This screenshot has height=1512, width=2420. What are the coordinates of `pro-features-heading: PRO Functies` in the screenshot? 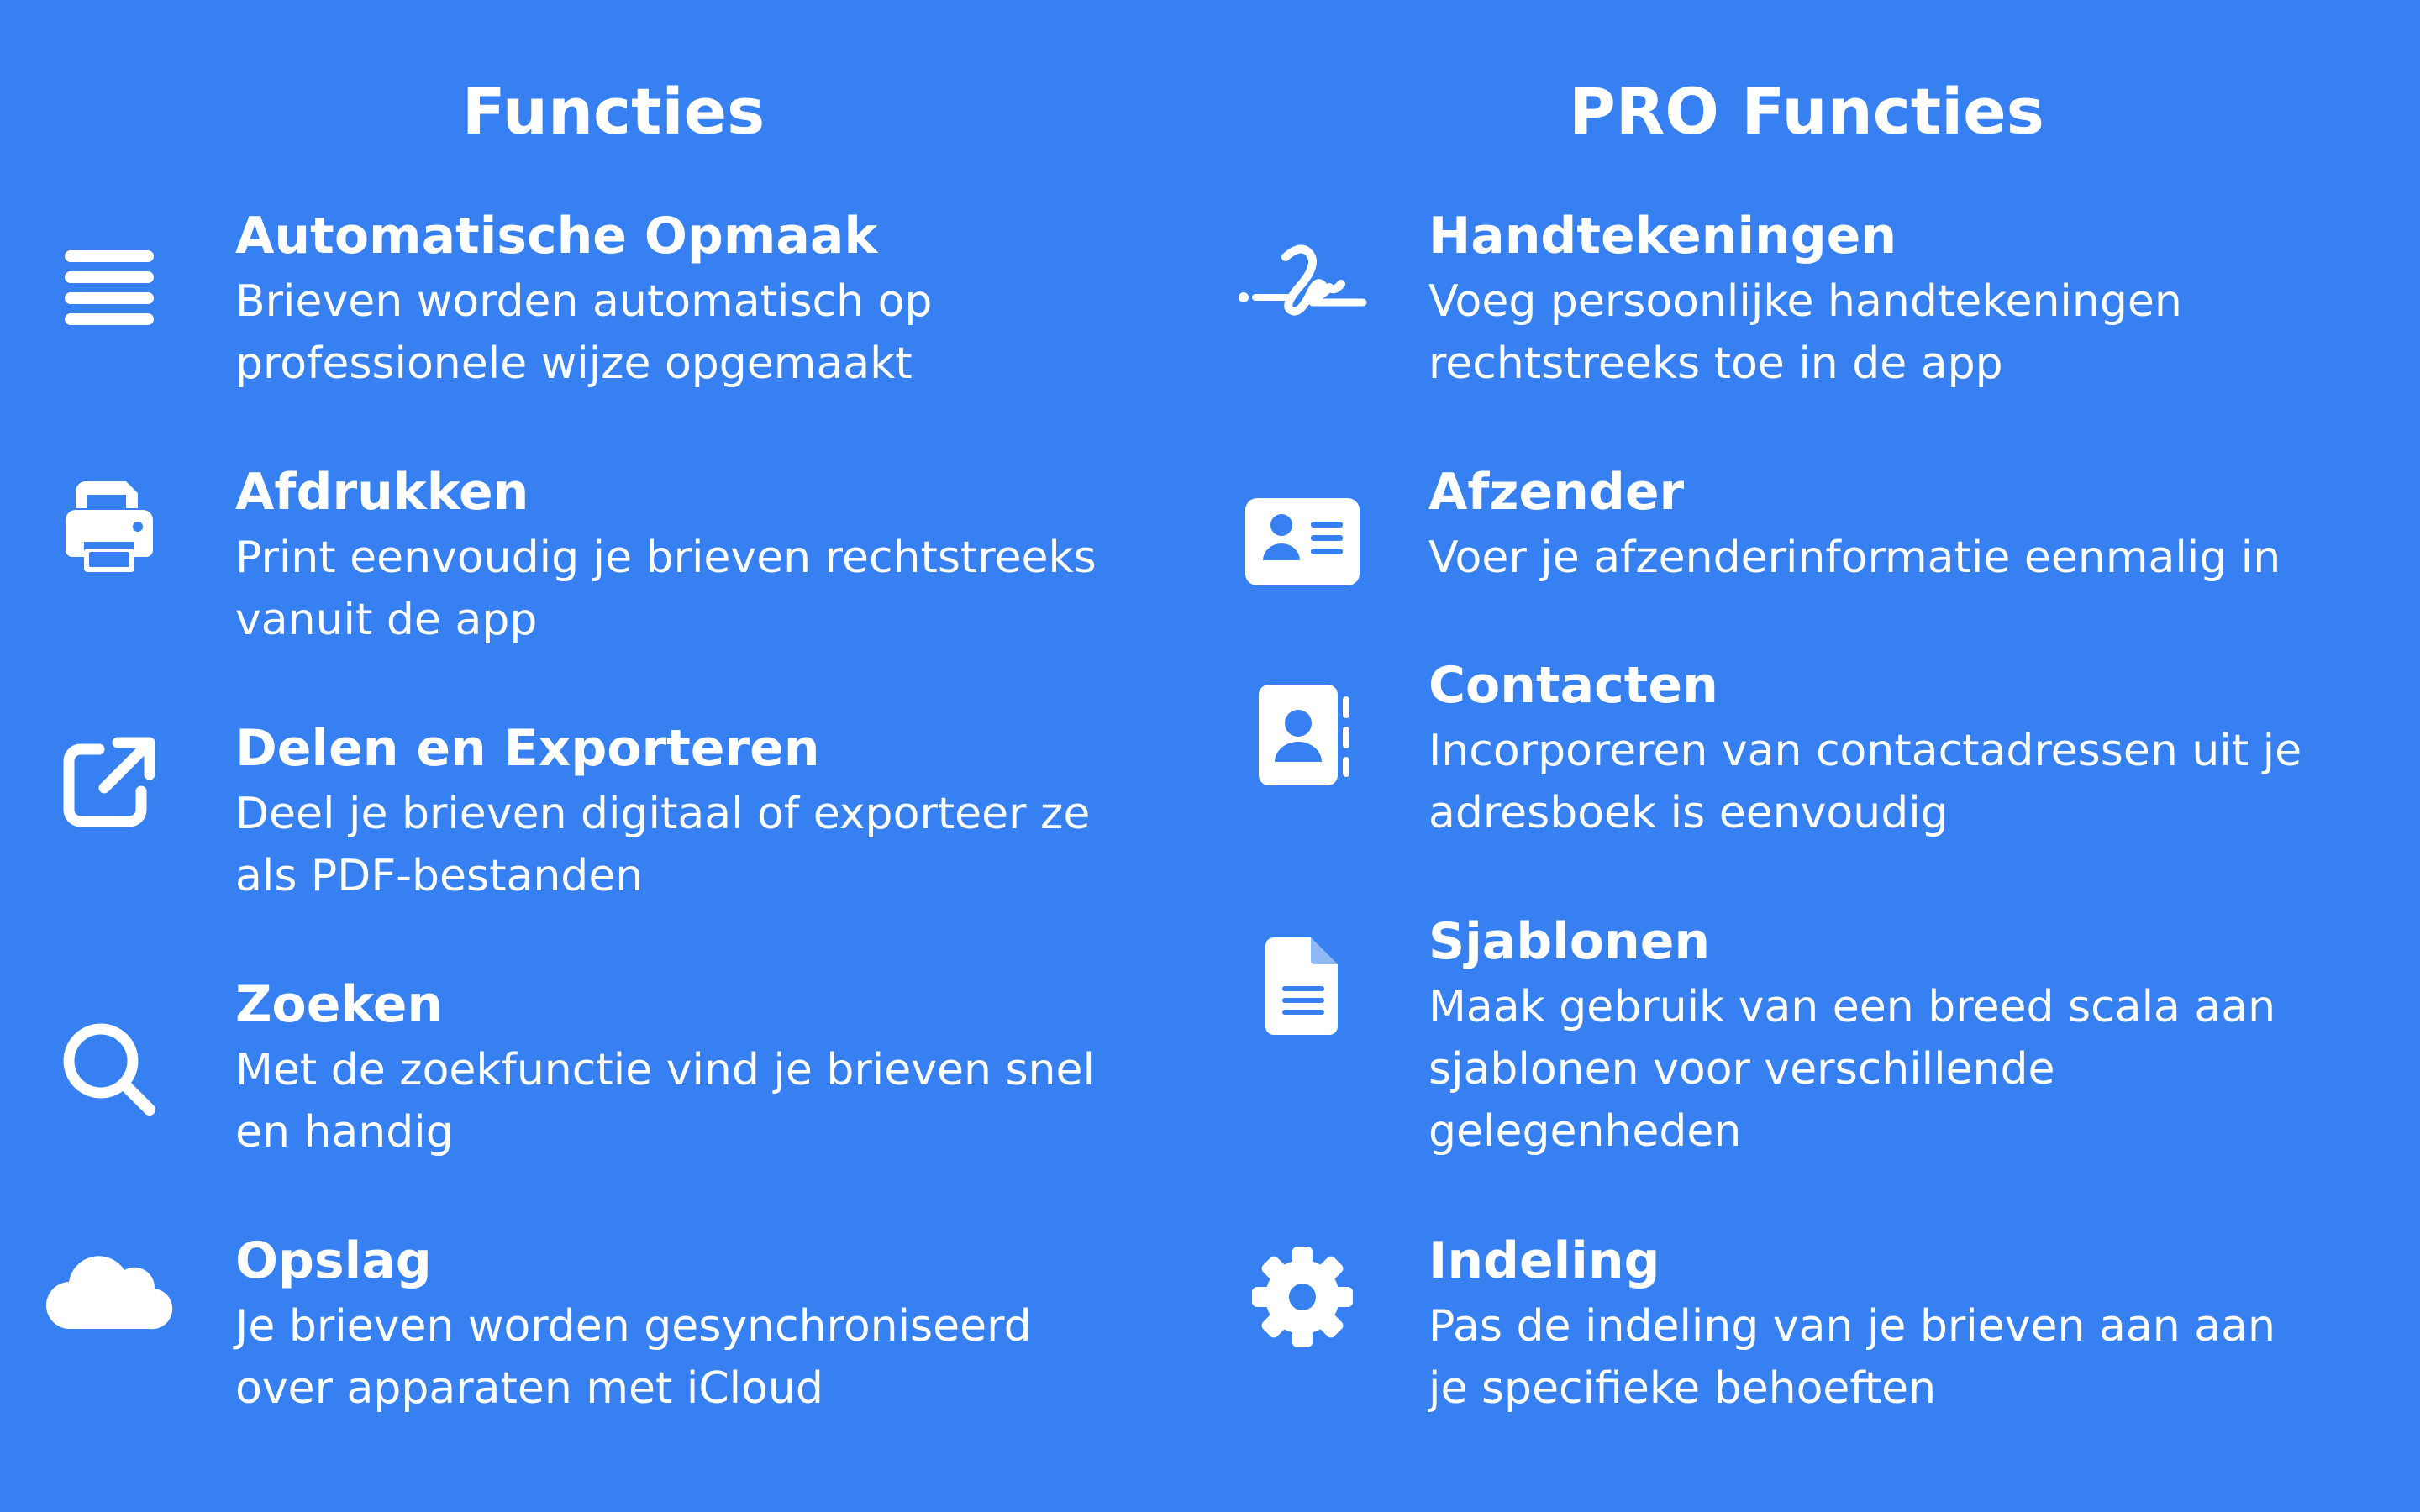 It's located at (1806, 111).